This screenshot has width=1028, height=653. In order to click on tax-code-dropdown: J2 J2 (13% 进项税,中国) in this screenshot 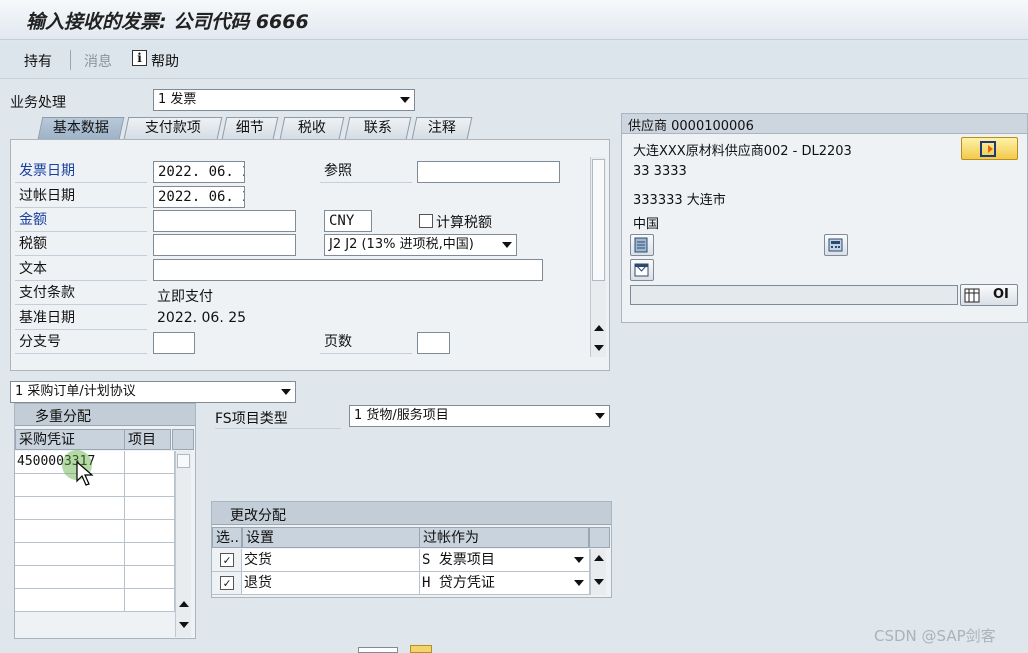, I will do `click(420, 245)`.